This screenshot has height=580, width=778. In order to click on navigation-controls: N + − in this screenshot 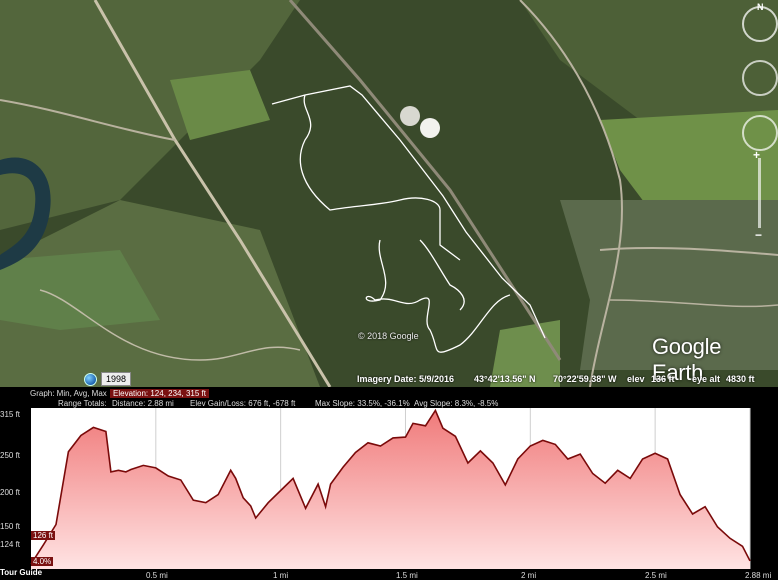, I will do `click(753, 121)`.